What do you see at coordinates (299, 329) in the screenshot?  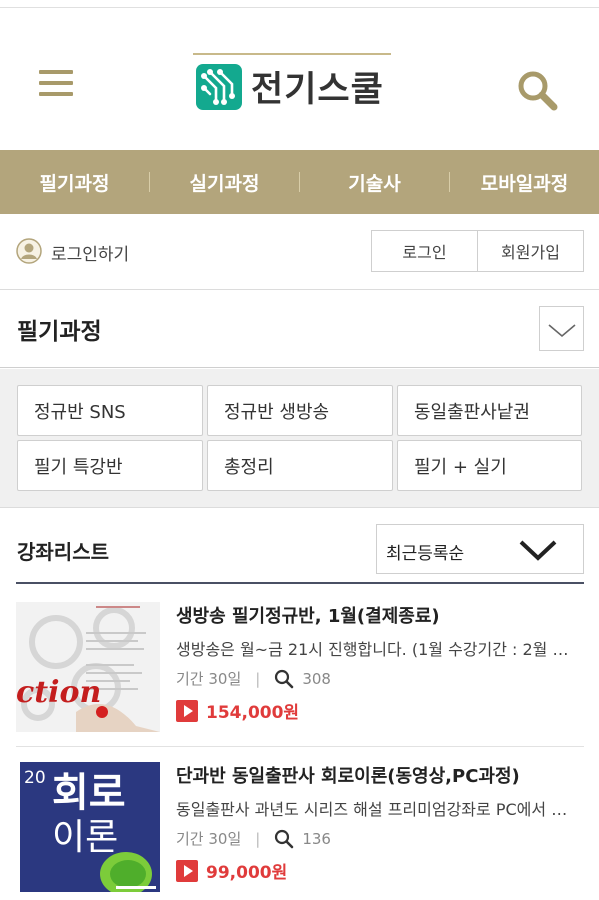 I see `section-header: 필기과정` at bounding box center [299, 329].